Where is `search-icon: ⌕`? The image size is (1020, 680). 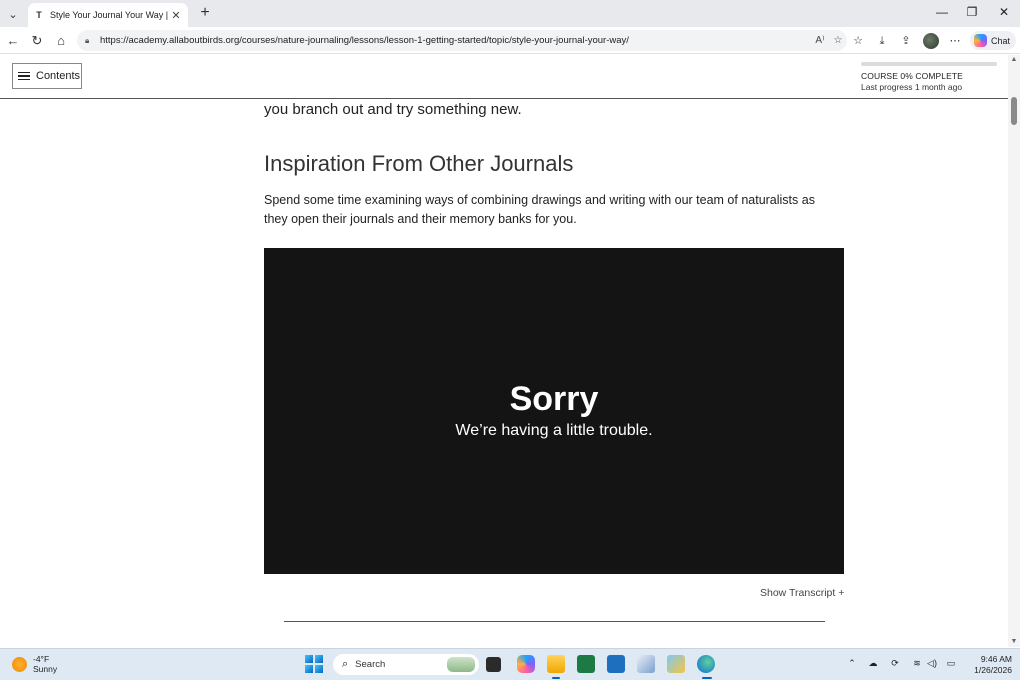
search-icon: ⌕ is located at coordinates (345, 664).